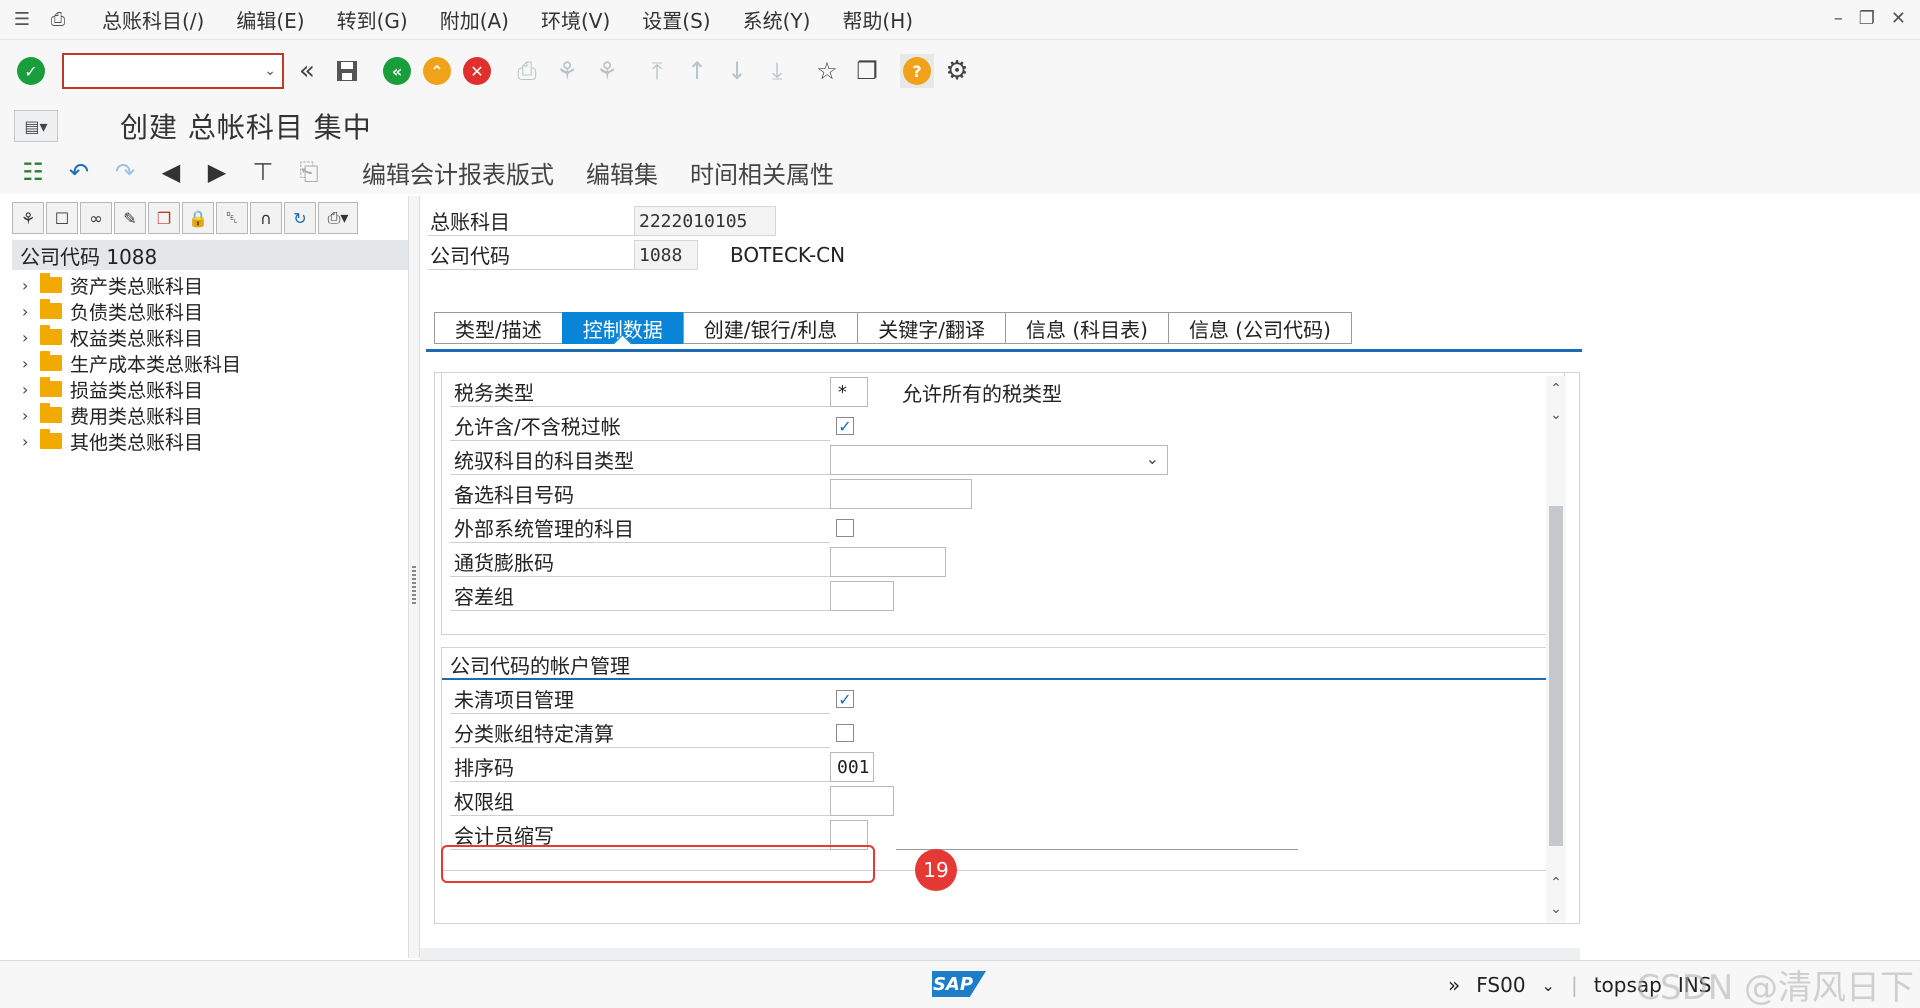  Describe the element at coordinates (263, 172) in the screenshot. I see `where-used-button: ⊤` at that location.